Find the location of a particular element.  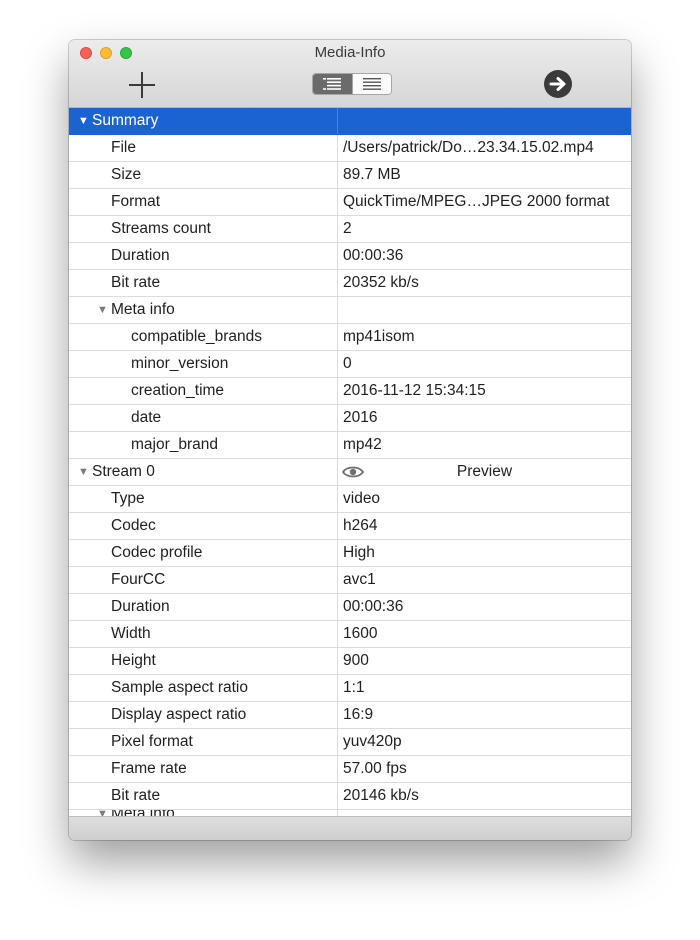

row-value-label: 0 is located at coordinates (347, 363).